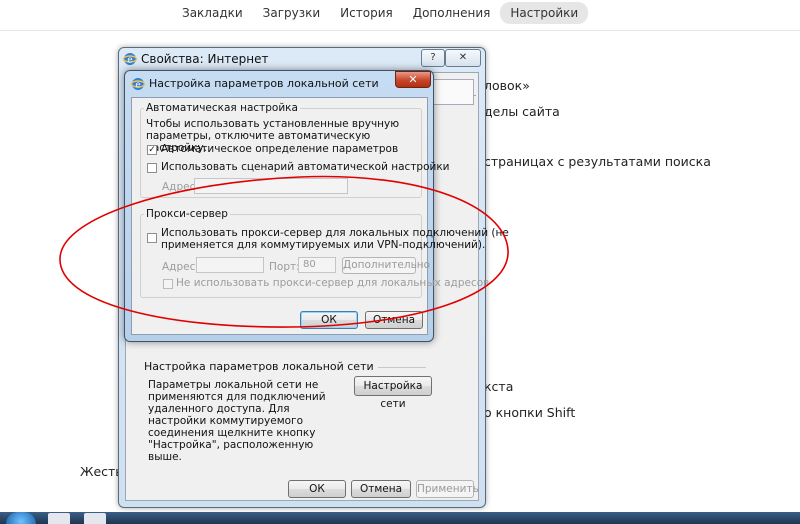 This screenshot has width=800, height=524. Describe the element at coordinates (180, 267) in the screenshot. I see `proxy-address-label: Адрес:` at that location.